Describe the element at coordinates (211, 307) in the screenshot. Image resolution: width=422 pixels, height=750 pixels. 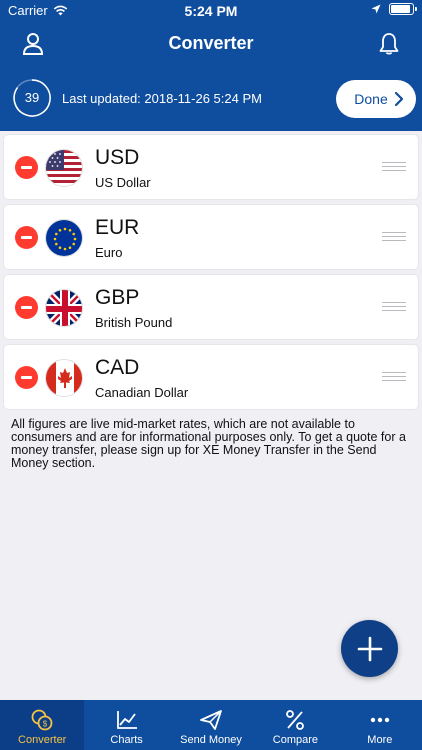
I see `currency-row-gbp: GBP British Pound` at that location.